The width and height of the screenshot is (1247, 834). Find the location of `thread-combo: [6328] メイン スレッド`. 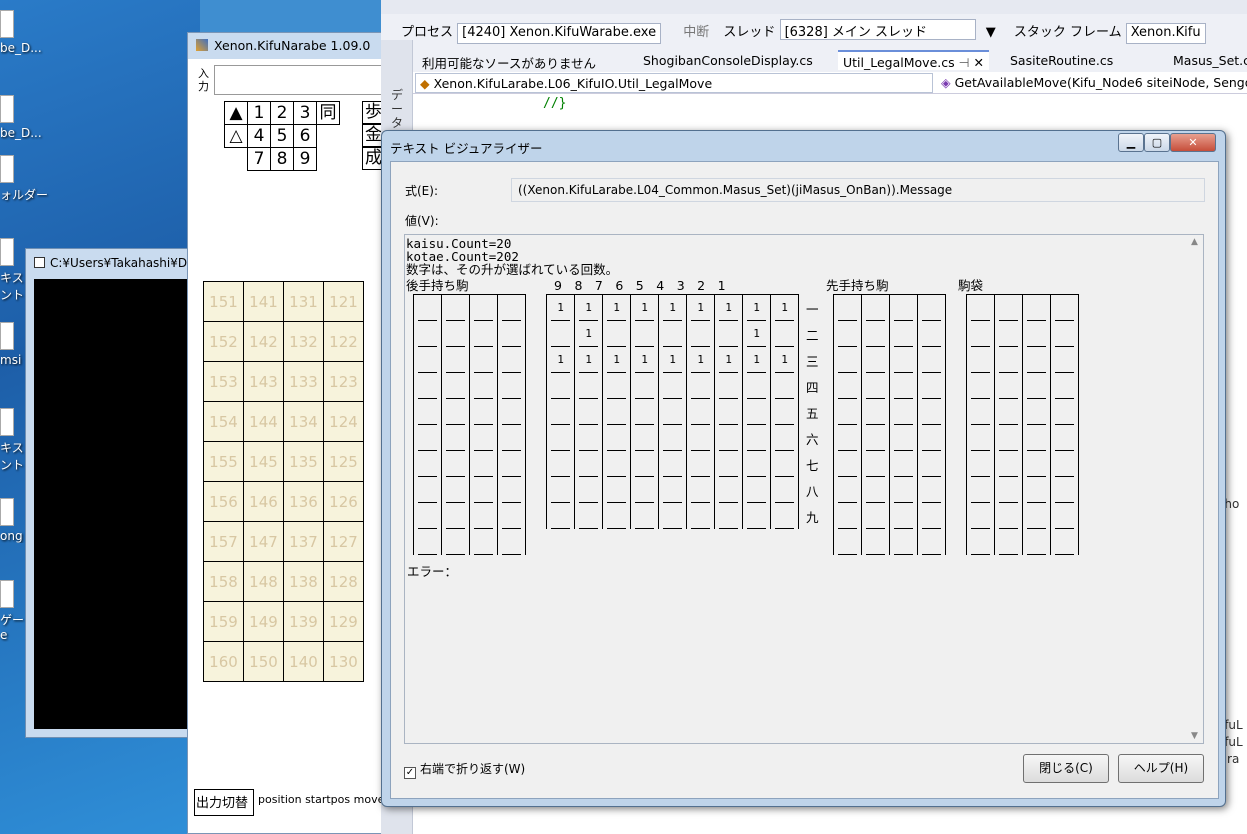

thread-combo: [6328] メイン スレッド is located at coordinates (877, 29).